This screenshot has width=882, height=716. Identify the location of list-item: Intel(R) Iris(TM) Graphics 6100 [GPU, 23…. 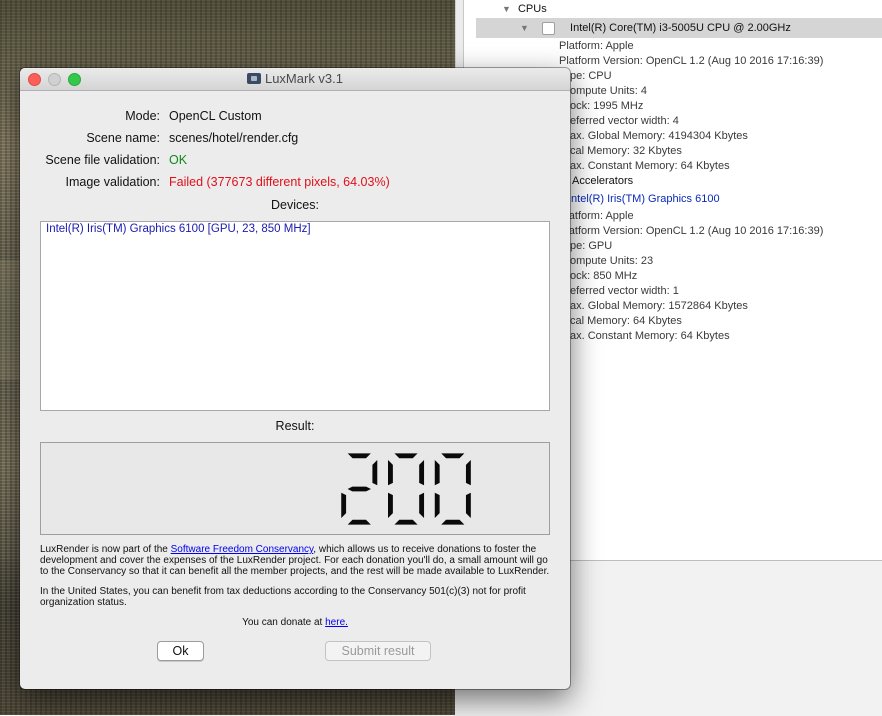
(178, 229).